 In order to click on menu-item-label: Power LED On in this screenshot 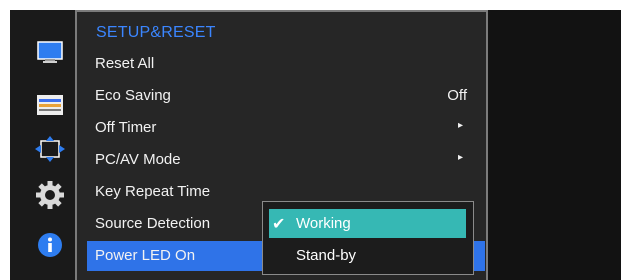, I will do `click(145, 255)`.